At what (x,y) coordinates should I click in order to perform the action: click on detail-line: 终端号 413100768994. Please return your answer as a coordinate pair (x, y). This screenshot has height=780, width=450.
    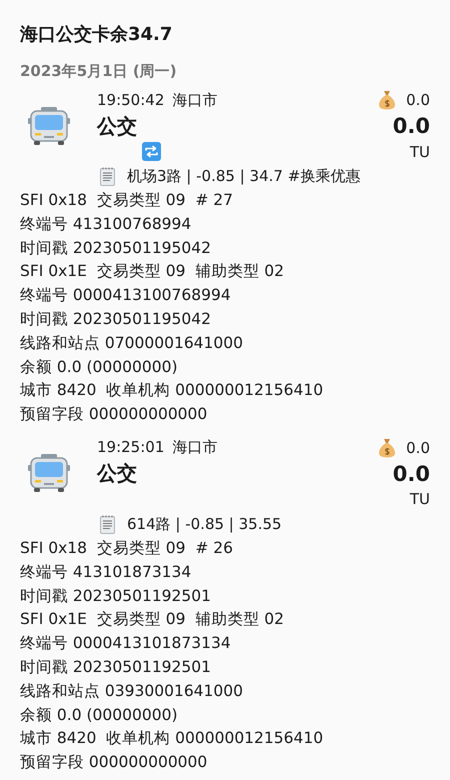
    Looking at the image, I should click on (106, 224).